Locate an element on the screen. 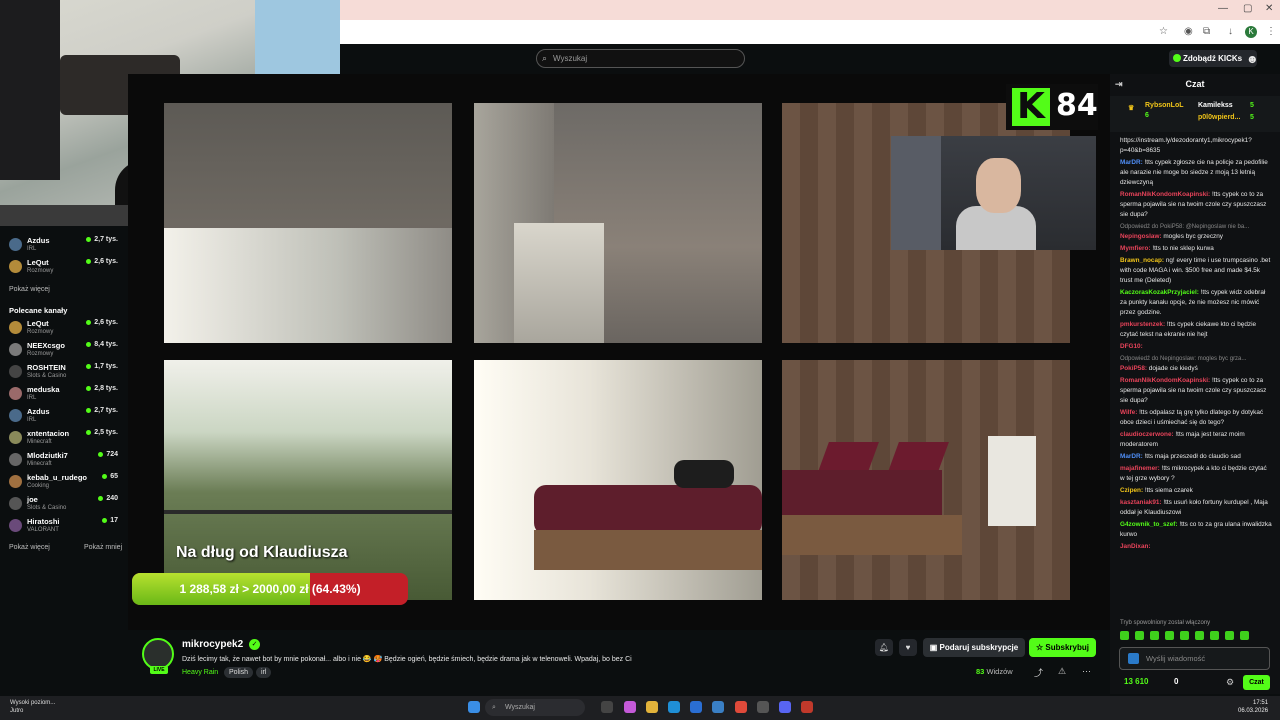  browser-menu-icon: ⋮ is located at coordinates (1271, 31).